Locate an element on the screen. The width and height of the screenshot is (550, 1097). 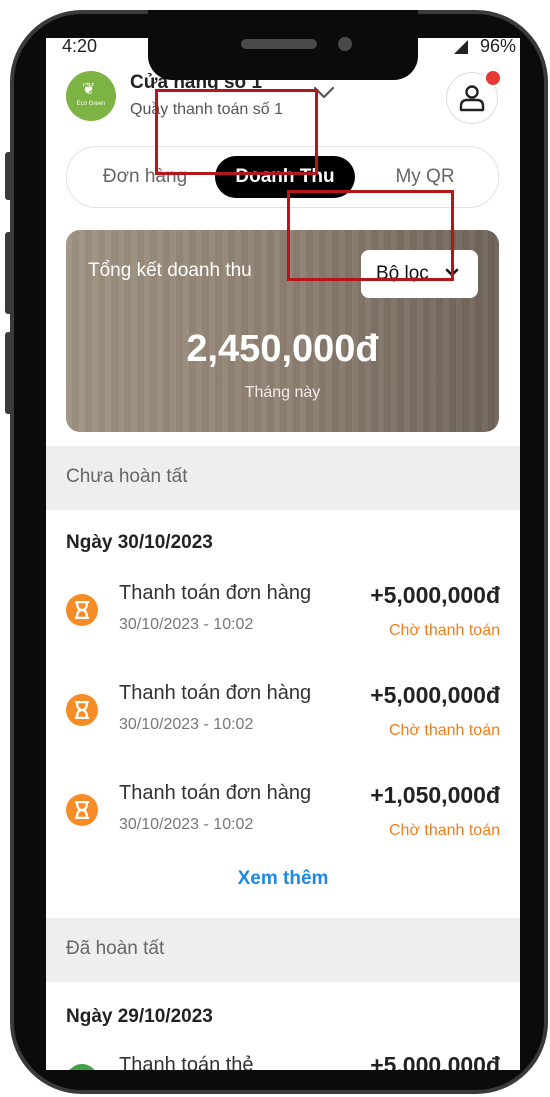
check-icon is located at coordinates (82, 1067).